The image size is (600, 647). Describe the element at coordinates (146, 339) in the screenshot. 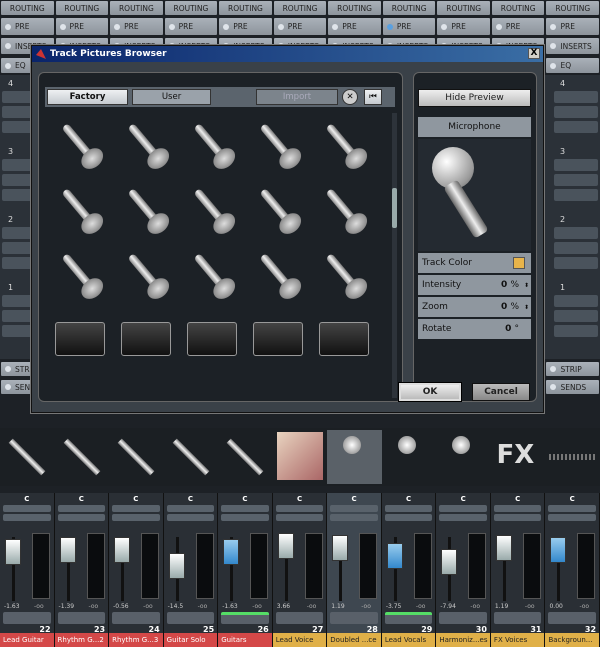

I see `picture-grand-piano` at that location.